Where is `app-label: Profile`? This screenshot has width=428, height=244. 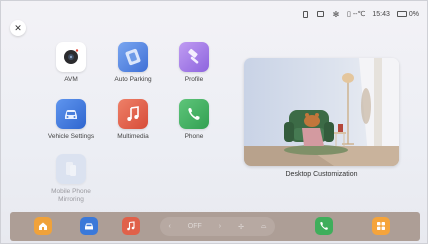 app-label: Profile is located at coordinates (194, 79).